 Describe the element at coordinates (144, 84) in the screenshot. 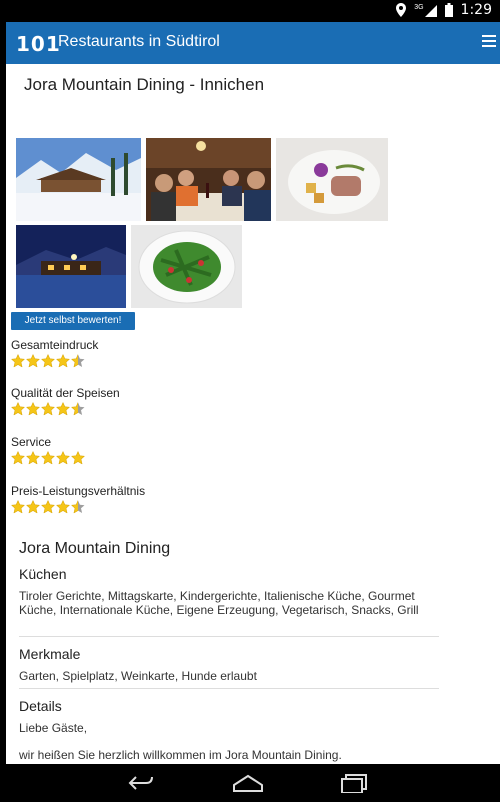

I see `restaurant-title: Jora Mountain Dining - Innichen` at that location.